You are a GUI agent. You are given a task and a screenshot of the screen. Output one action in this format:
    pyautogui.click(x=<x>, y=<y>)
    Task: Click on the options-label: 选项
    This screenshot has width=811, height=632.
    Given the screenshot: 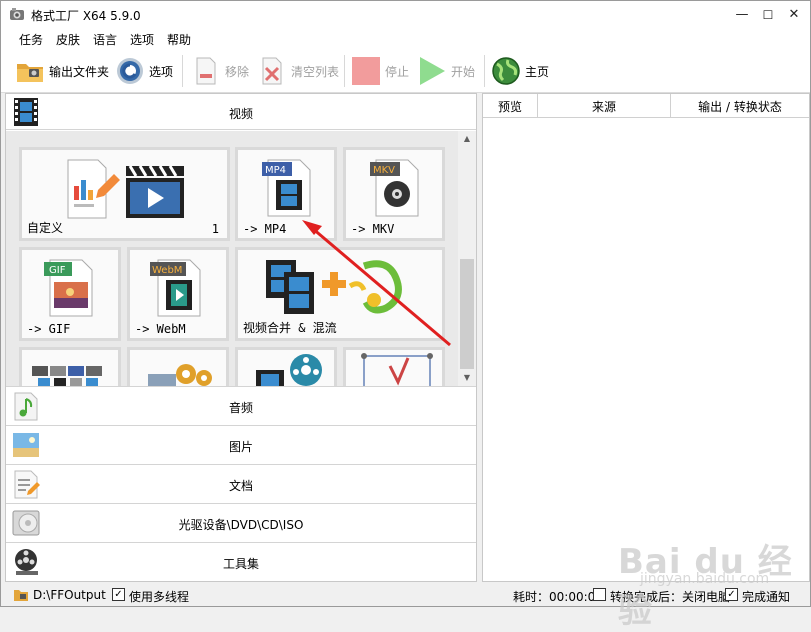 What is the action you would take?
    pyautogui.click(x=161, y=71)
    